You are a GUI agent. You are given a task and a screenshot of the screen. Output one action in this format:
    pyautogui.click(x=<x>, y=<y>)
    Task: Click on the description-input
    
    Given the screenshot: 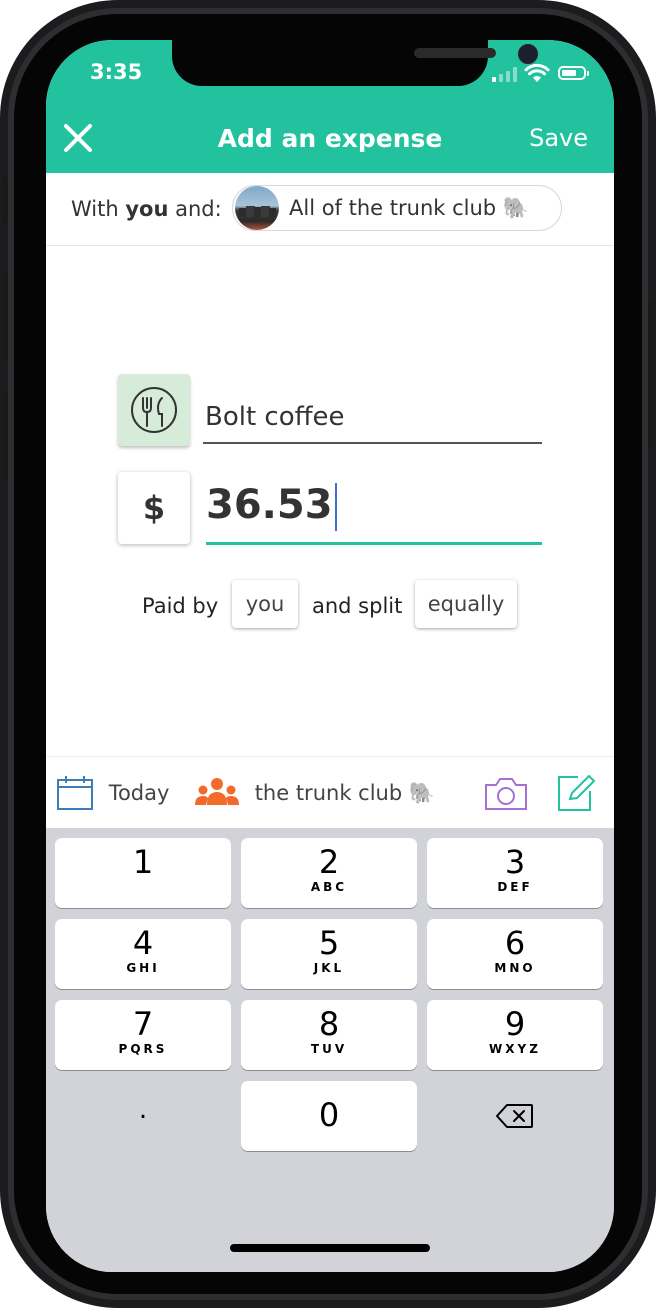 What is the action you would take?
    pyautogui.click(x=372, y=418)
    